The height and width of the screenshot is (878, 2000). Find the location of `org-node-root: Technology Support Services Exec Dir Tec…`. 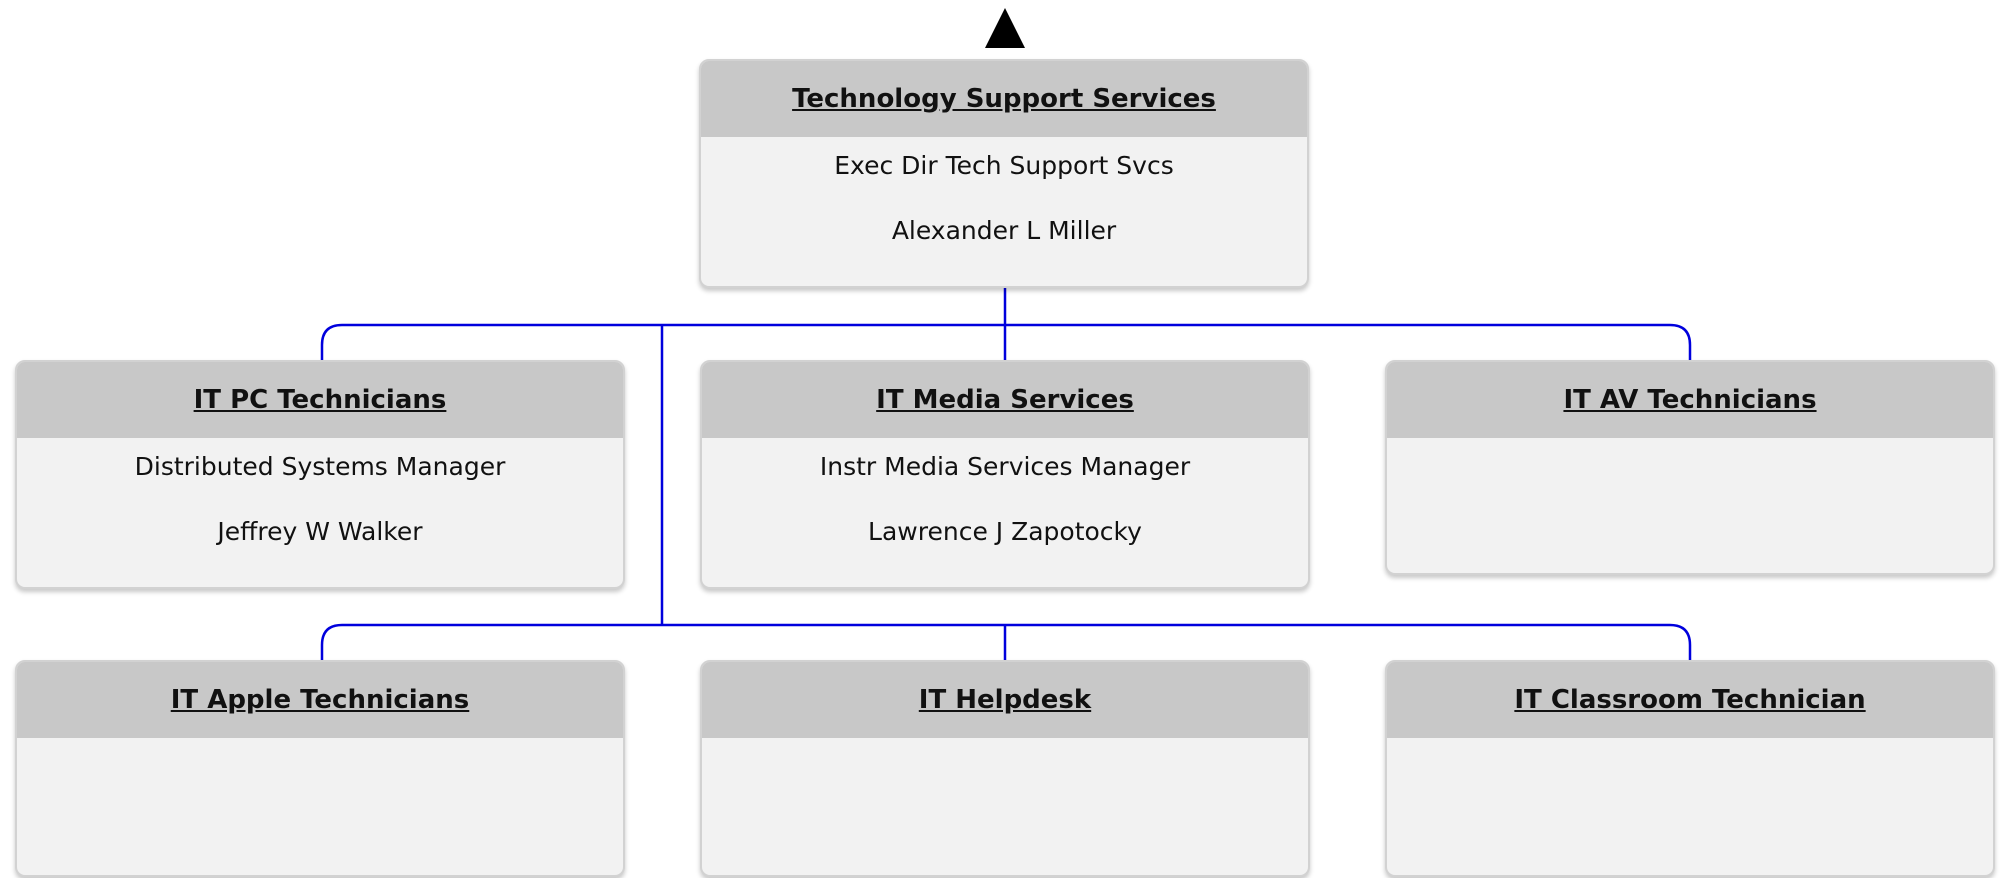

org-node-root: Technology Support Services Exec Dir Tec… is located at coordinates (1004, 173).